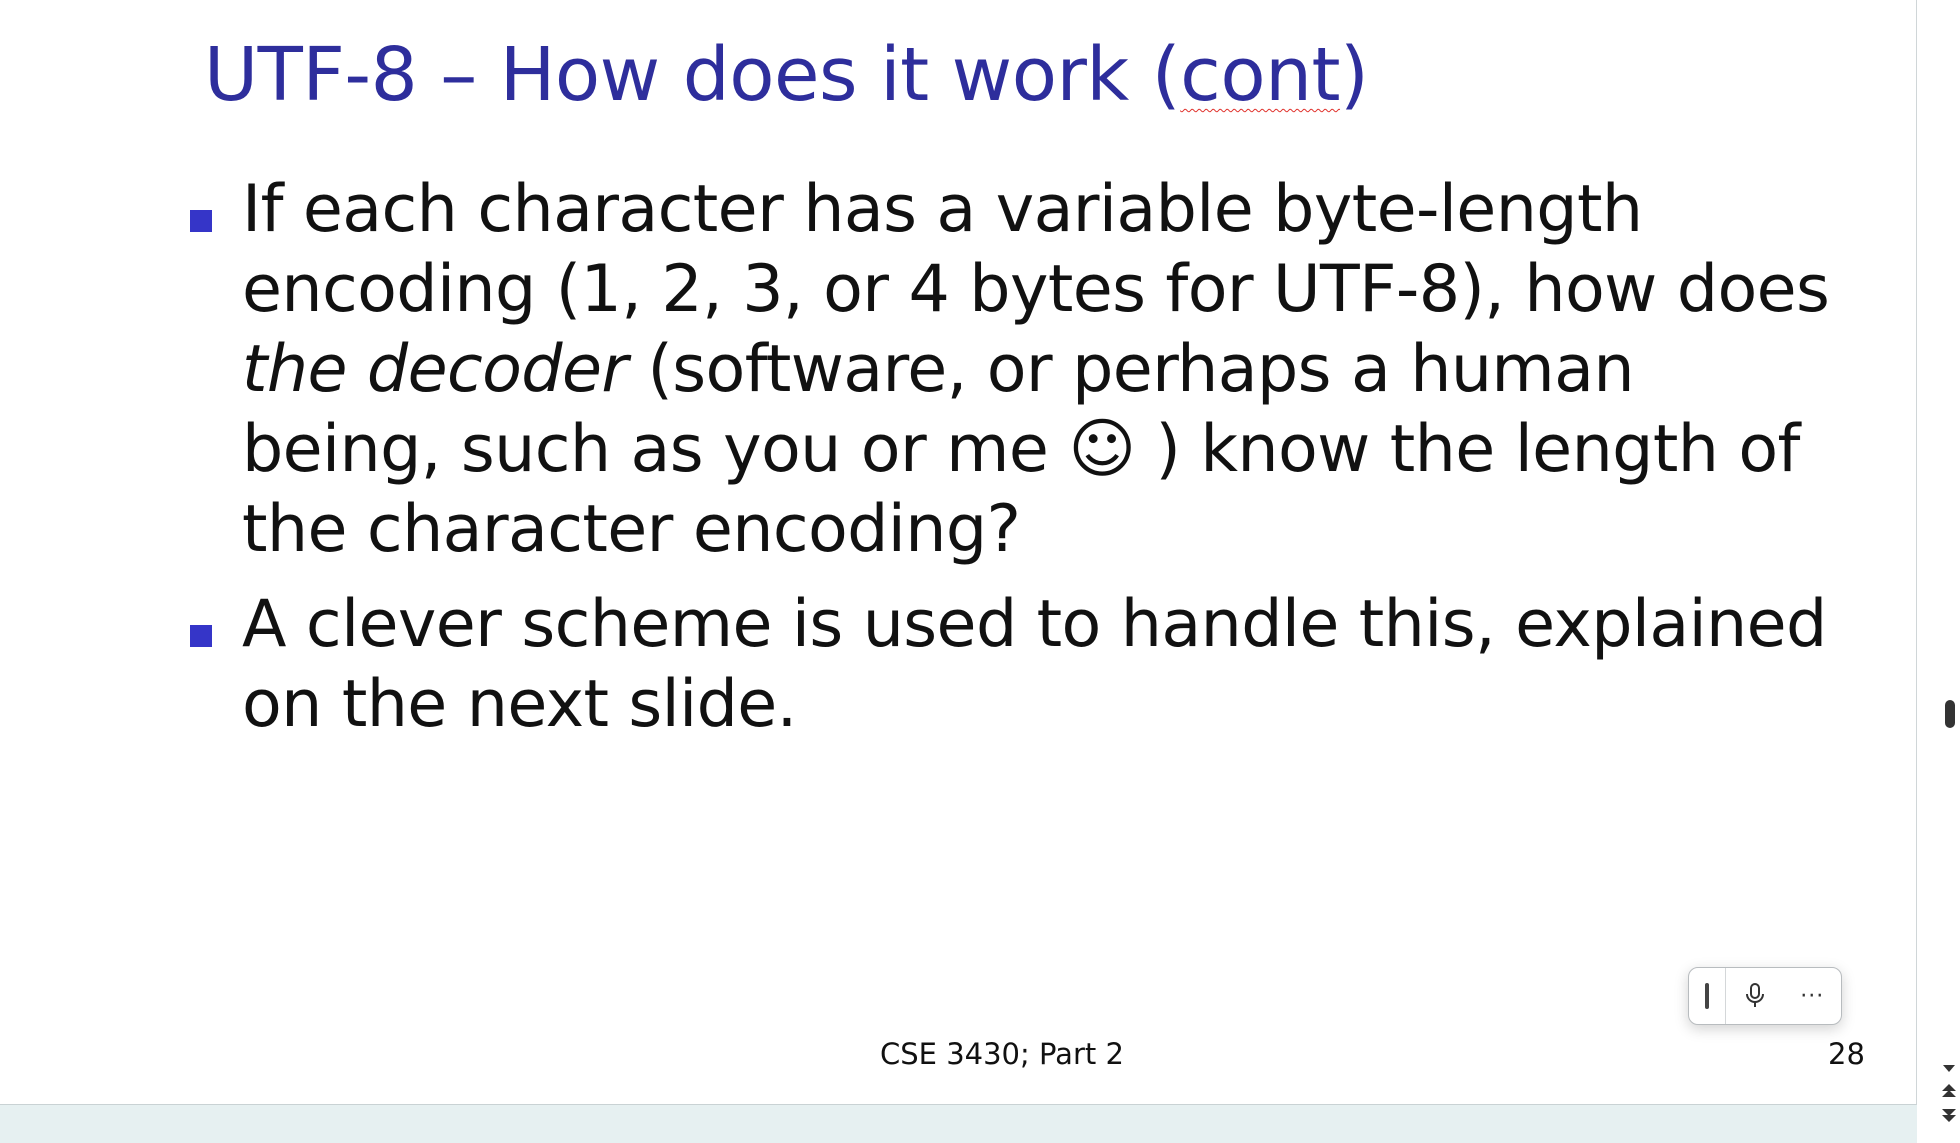  Describe the element at coordinates (692, 75) in the screenshot. I see `title-text: UTF-8 – How does it work (` at that location.